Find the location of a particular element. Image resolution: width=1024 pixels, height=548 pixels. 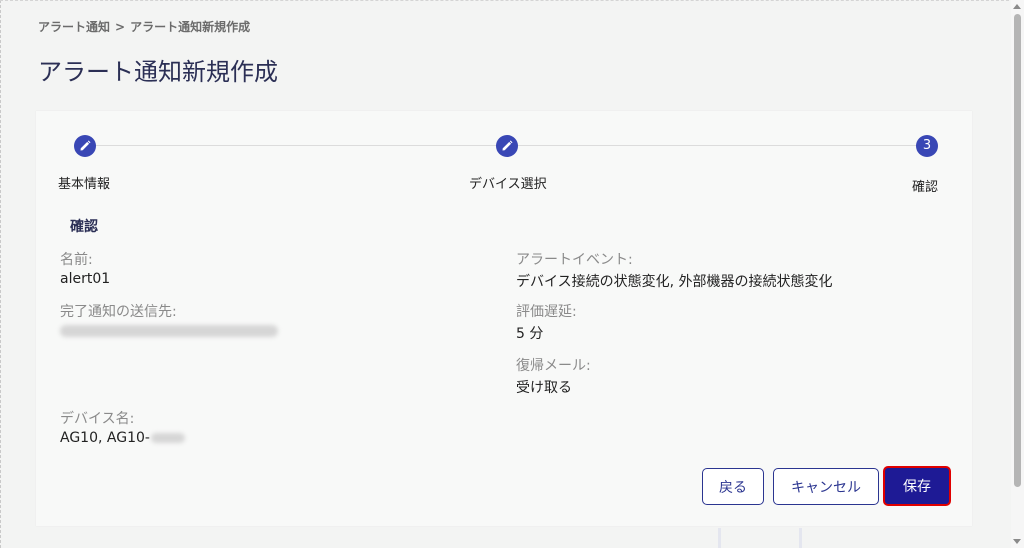

device-name-redacted is located at coordinates (167, 438).